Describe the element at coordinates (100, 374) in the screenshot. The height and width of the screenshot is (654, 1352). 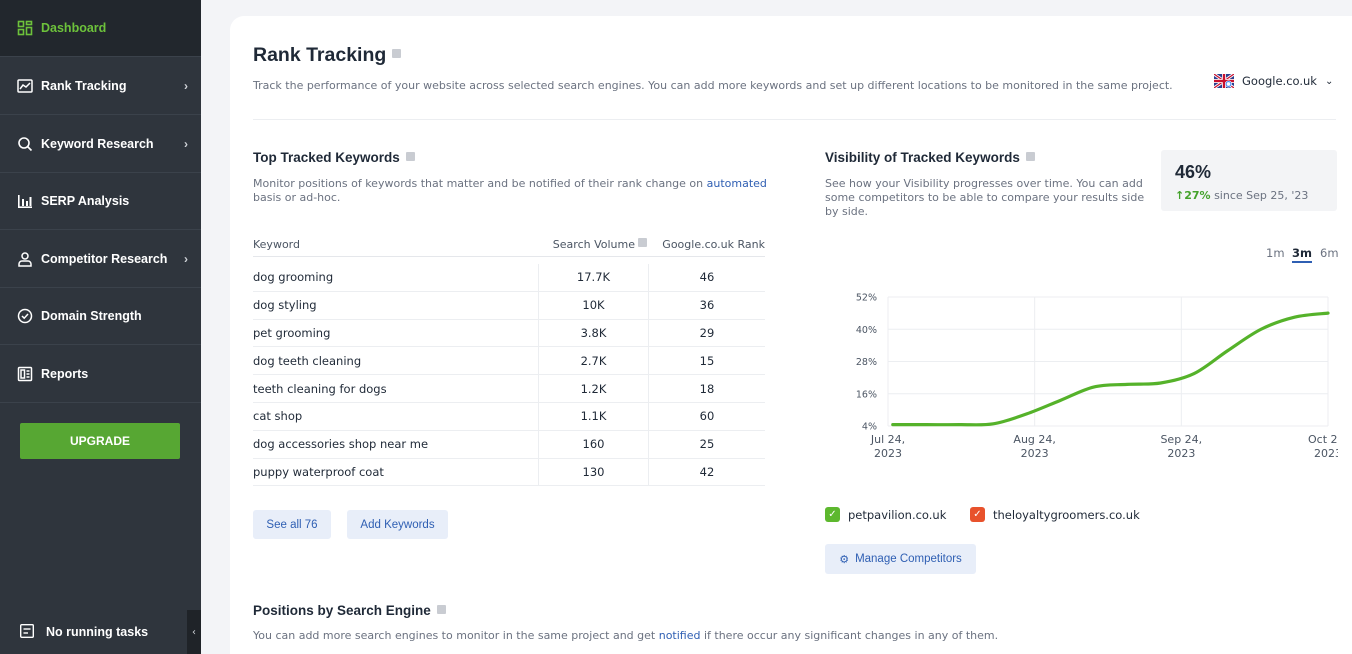
I see `sidebar-item-reports: Reports` at that location.